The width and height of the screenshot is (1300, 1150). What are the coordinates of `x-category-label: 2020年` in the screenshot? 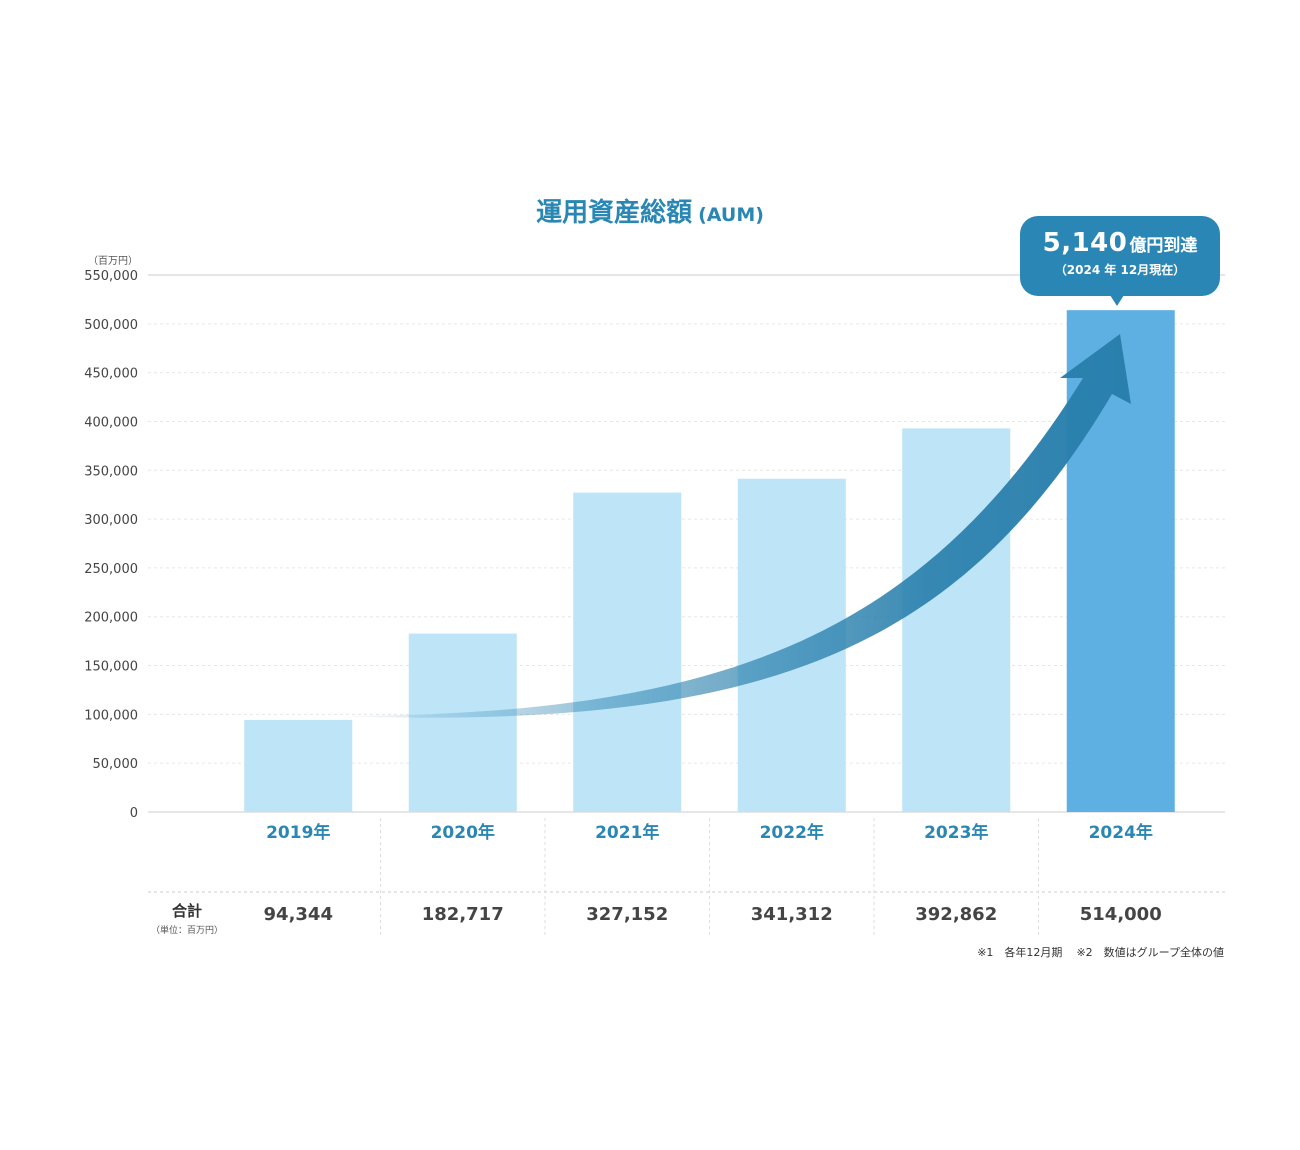 It's located at (463, 832).